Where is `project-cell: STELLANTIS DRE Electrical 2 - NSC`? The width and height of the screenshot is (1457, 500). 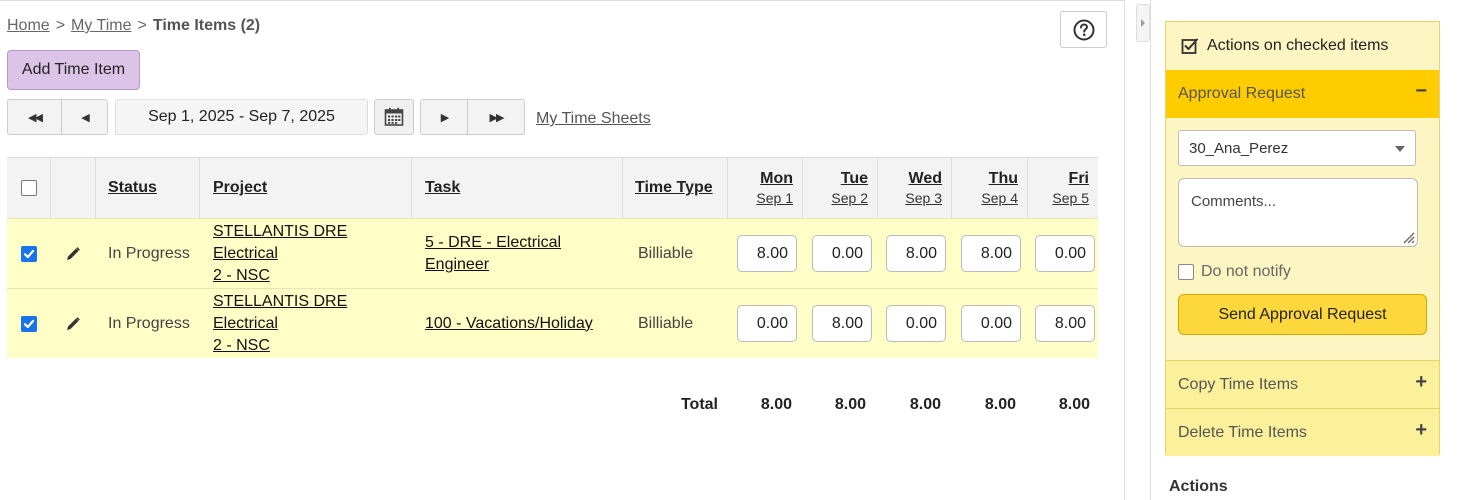 project-cell: STELLANTIS DRE Electrical 2 - NSC is located at coordinates (305, 253).